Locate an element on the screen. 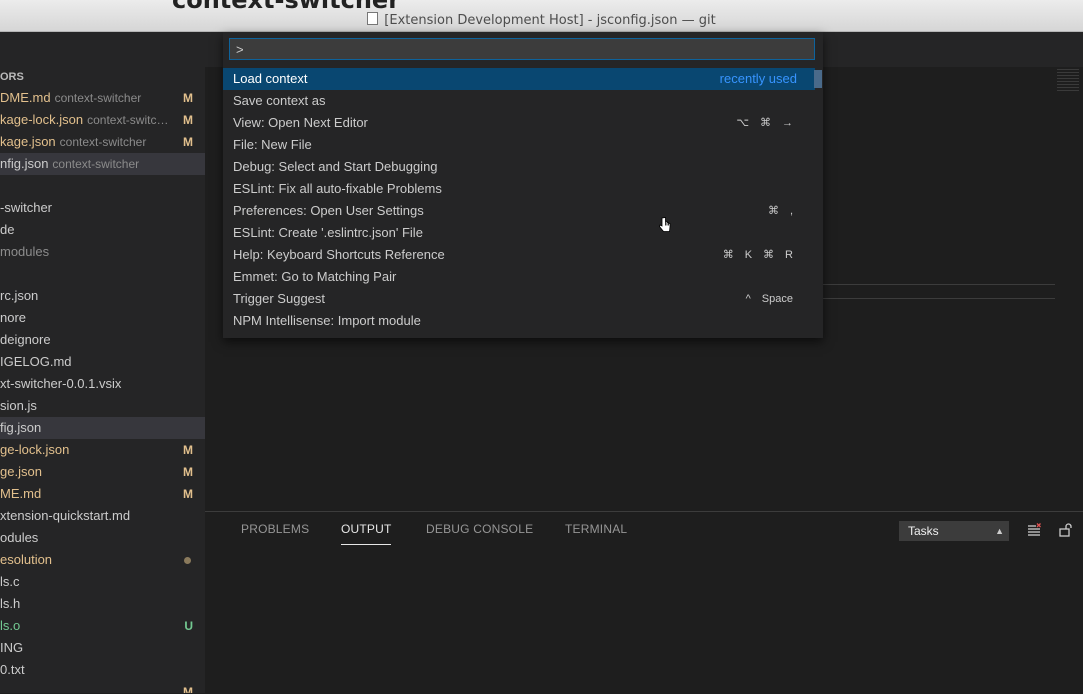  explorer-file-row: odules is located at coordinates (102, 538).